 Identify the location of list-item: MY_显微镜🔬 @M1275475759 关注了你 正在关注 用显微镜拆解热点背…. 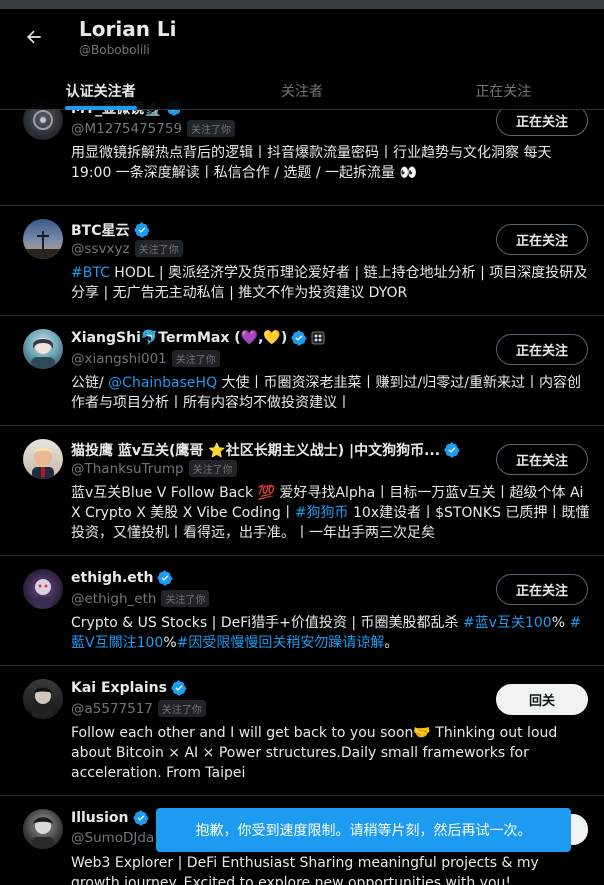
(302, 153).